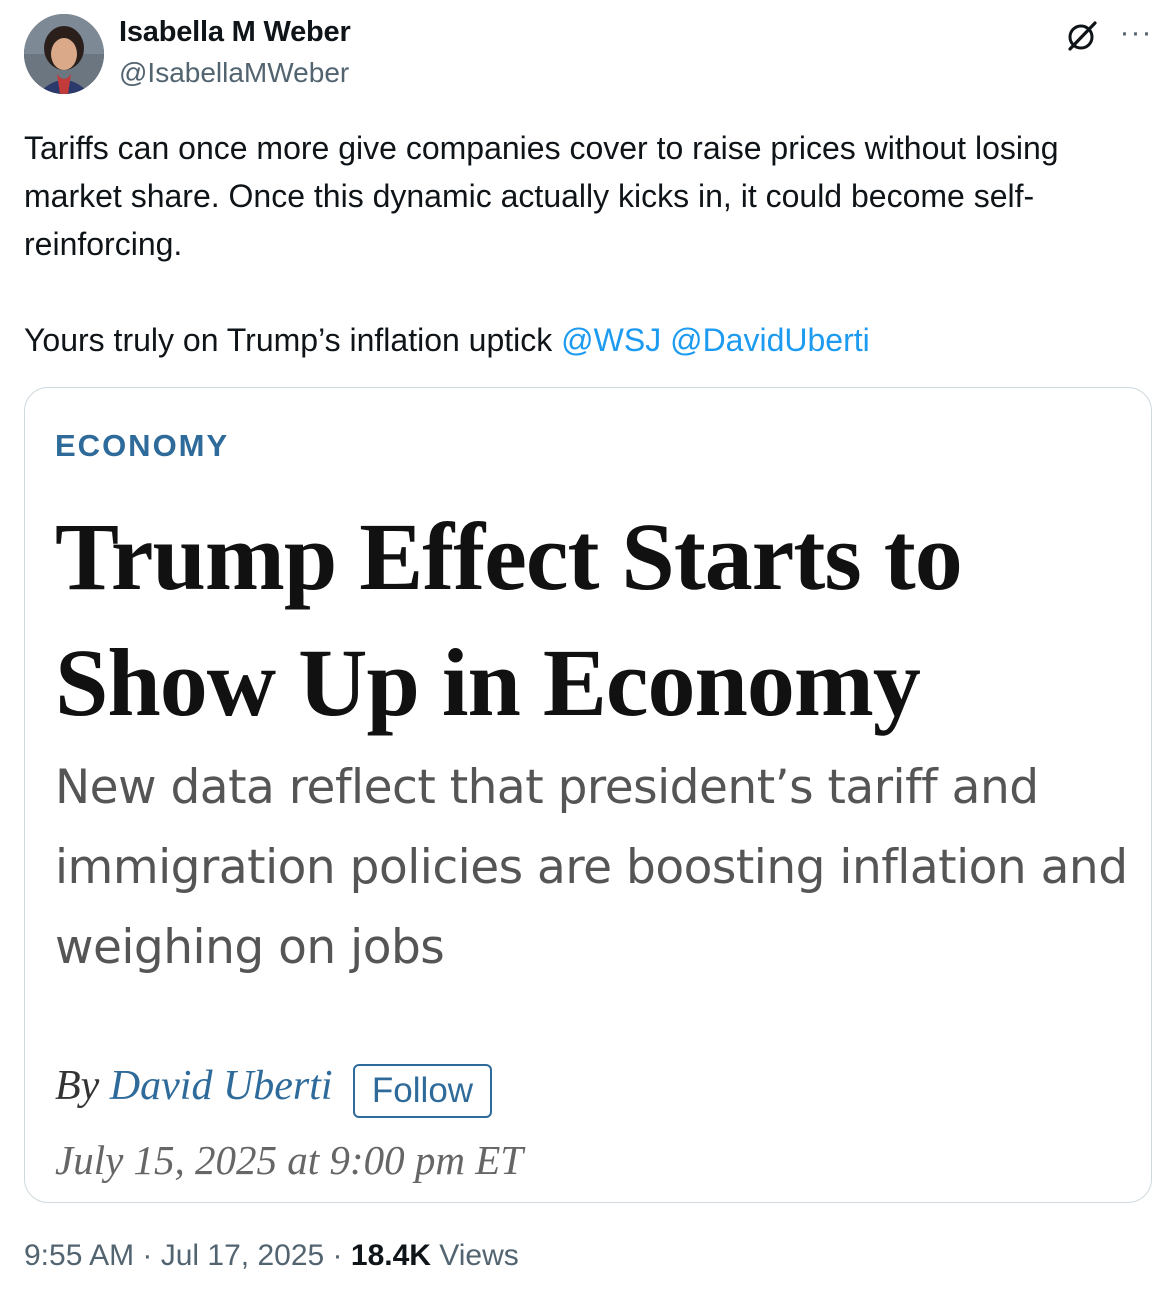 The image size is (1172, 1312). I want to click on mention-link: @DavidUberti, so click(770, 340).